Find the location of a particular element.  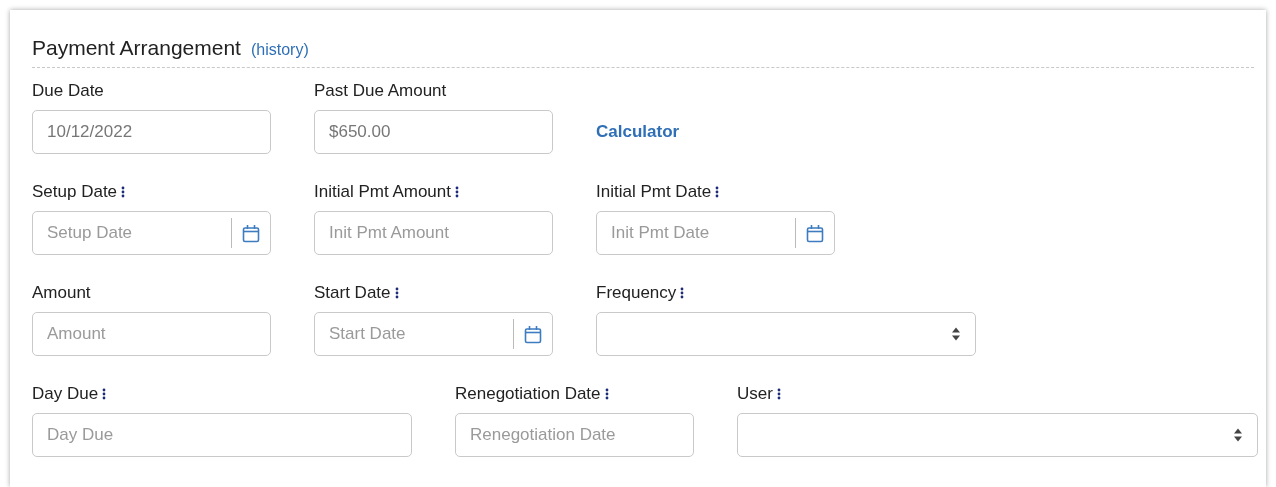

input-field: Renegotiation Date is located at coordinates (574, 435).